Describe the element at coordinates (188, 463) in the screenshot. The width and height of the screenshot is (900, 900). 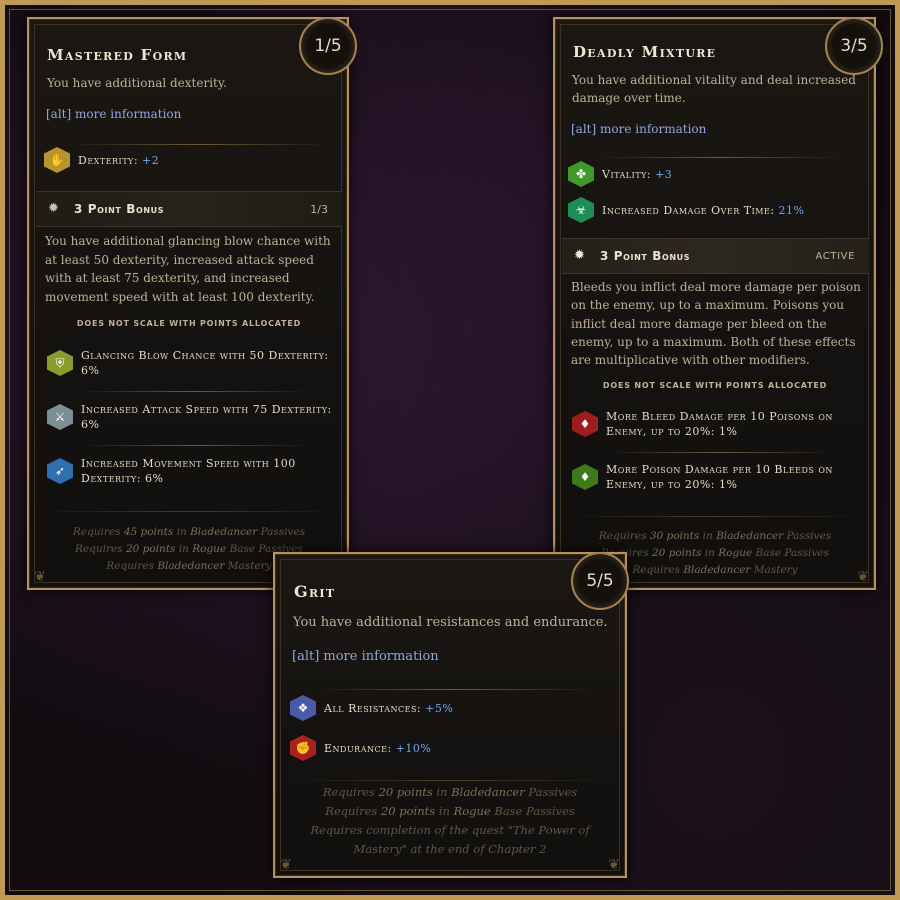
I see `stat-line-1: Increased Movement Speed with 100` at that location.